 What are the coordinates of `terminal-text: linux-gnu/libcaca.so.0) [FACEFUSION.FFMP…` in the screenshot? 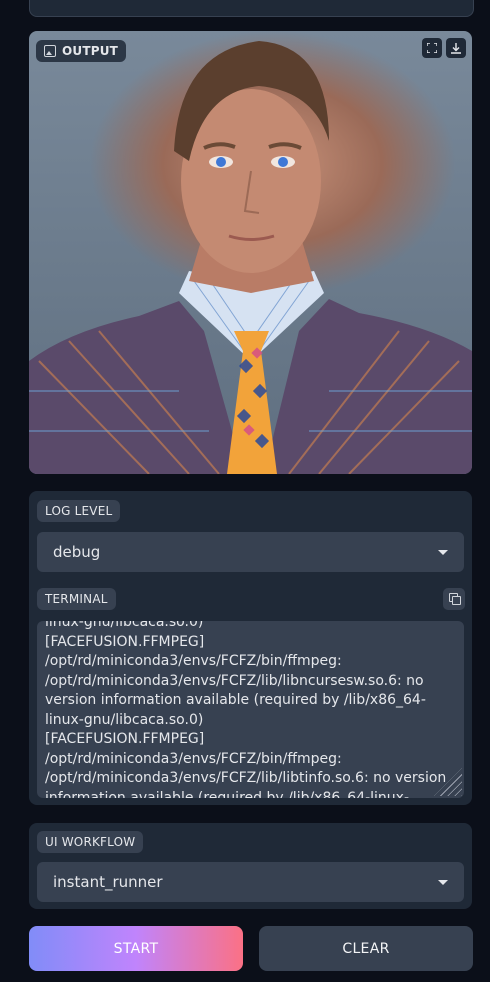 It's located at (246, 709).